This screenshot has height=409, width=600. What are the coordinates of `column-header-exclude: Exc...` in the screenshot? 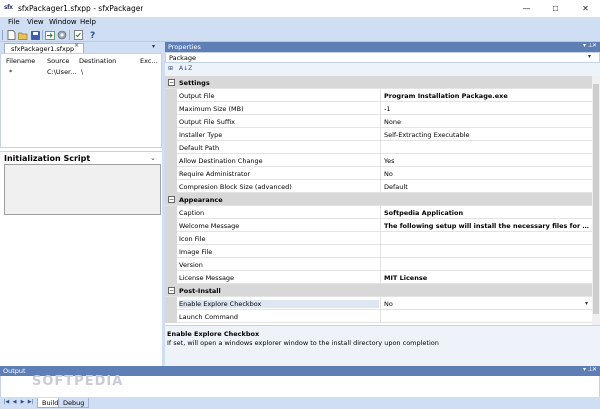 It's located at (149, 61).